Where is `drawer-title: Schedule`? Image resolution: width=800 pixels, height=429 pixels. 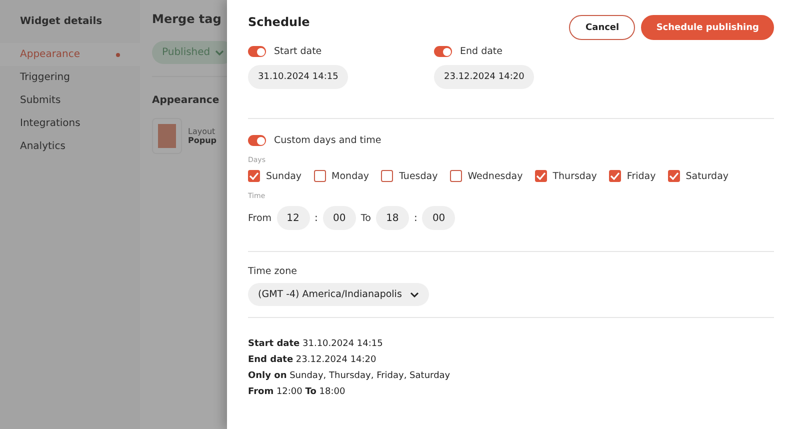 drawer-title: Schedule is located at coordinates (279, 22).